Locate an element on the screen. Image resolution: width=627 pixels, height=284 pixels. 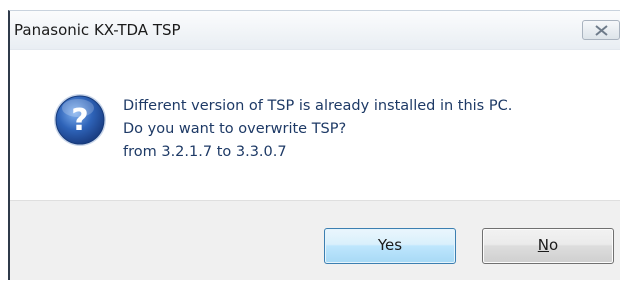
no-button-accelerator: N is located at coordinates (543, 245).